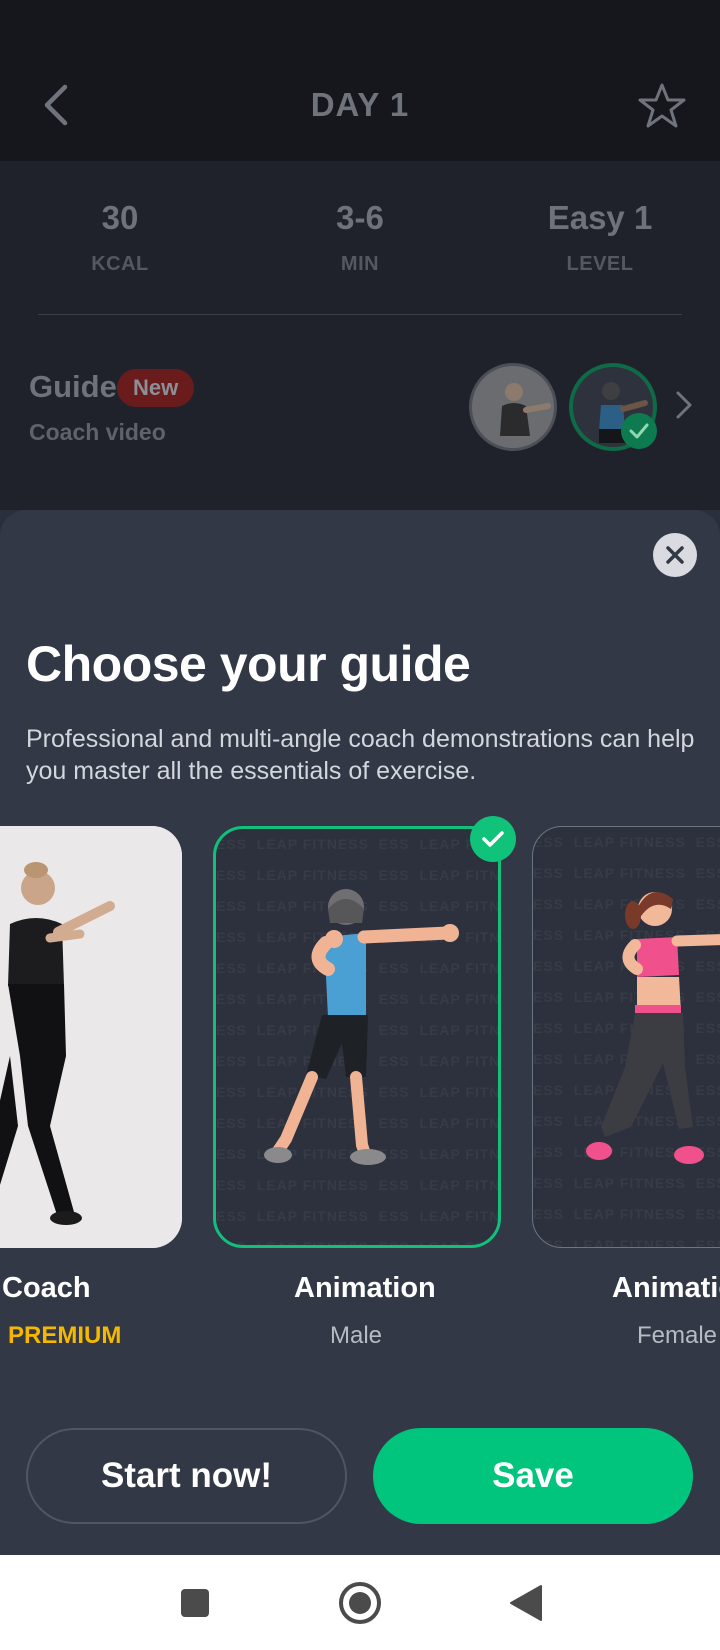  I want to click on male-animation-figure, so click(361, 1027).